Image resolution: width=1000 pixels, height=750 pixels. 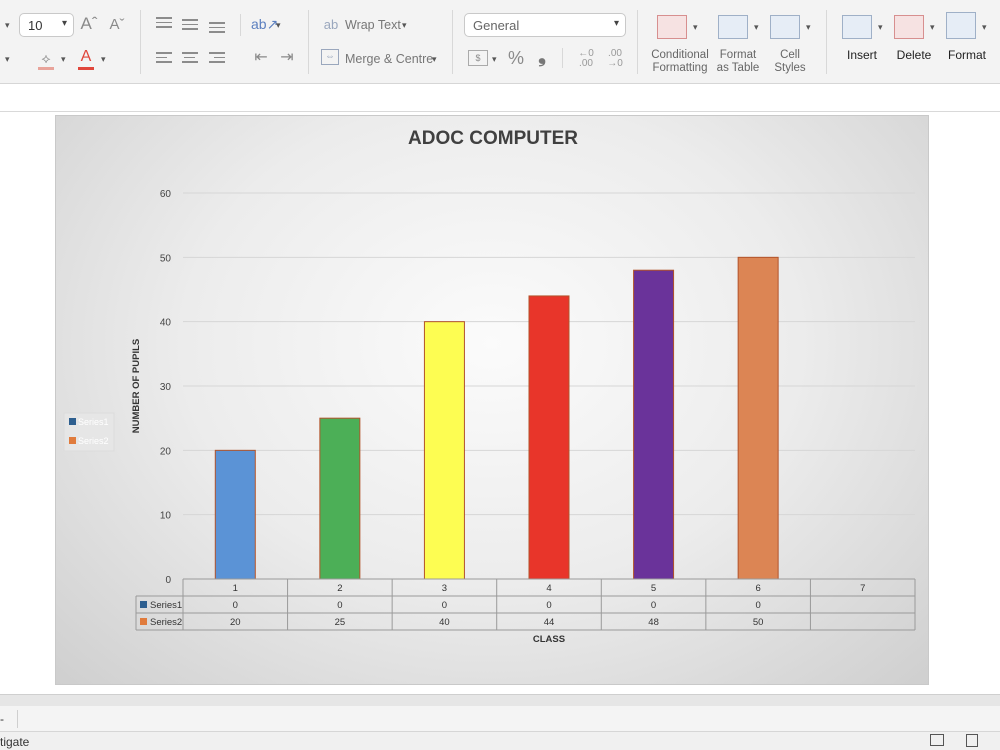 I want to click on text-orientation-icon: ab↗, so click(x=264, y=24).